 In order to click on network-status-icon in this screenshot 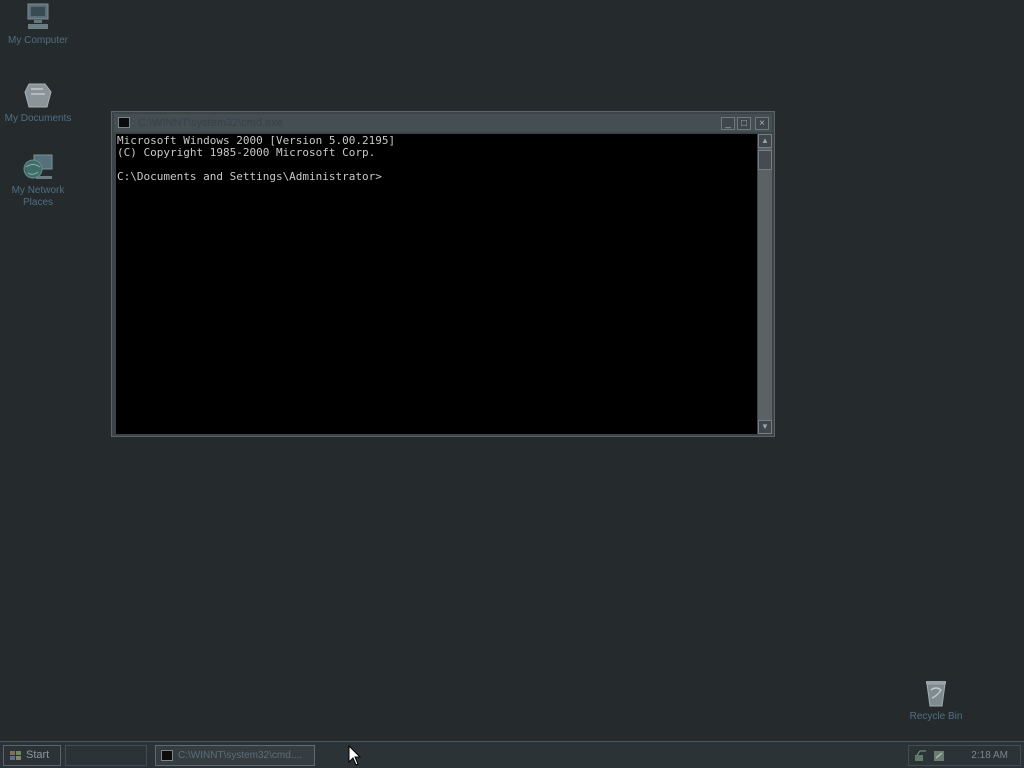, I will do `click(921, 756)`.